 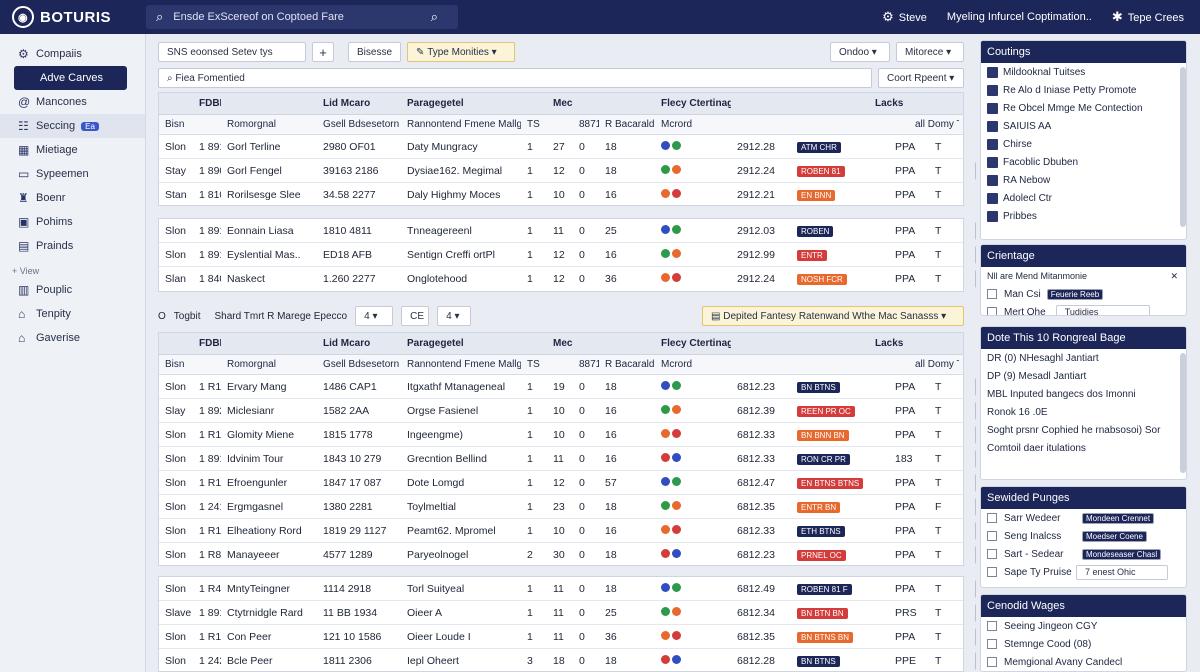 I want to click on top-link-steve: ⚙ Steve, so click(x=904, y=17).